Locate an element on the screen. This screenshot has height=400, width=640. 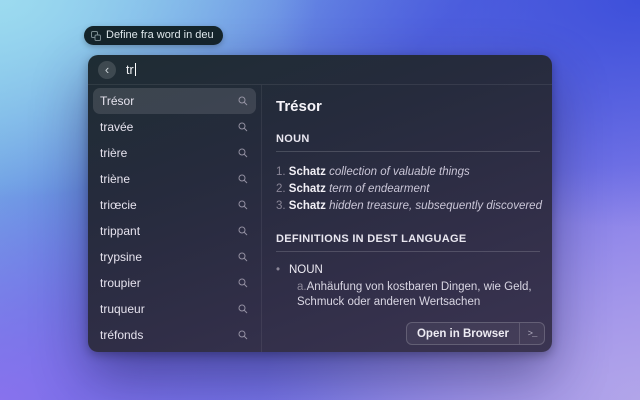
dest-pos-row: • NOUN is located at coordinates (408, 270).